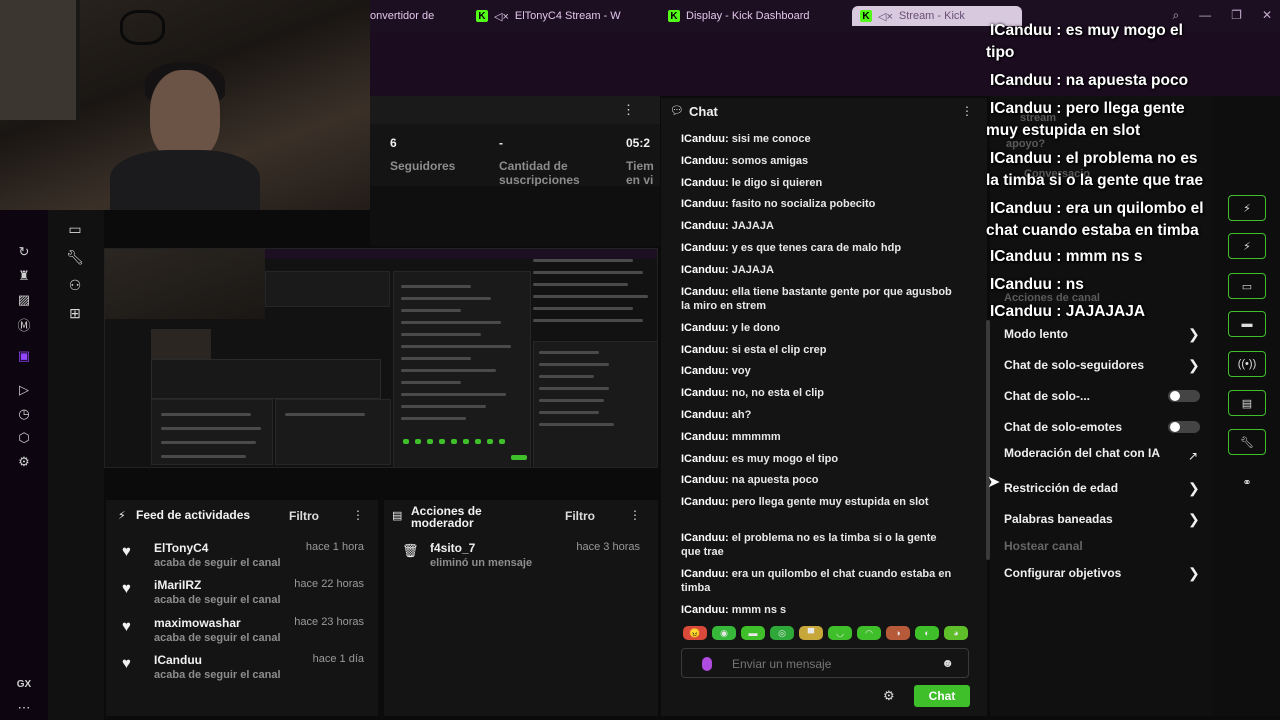 Image resolution: width=1280 pixels, height=720 pixels. I want to click on chat-message: ICanduu: na apuesta poco, so click(819, 480).